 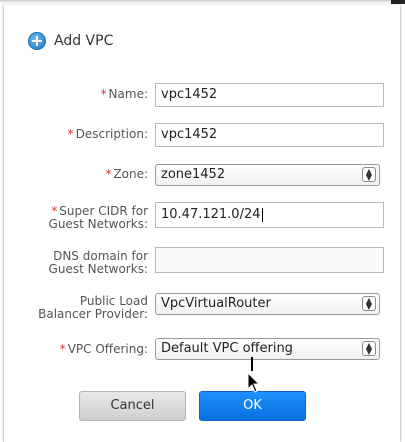 I want to click on zone-select: zone1452 ▲ ▼, so click(x=267, y=175).